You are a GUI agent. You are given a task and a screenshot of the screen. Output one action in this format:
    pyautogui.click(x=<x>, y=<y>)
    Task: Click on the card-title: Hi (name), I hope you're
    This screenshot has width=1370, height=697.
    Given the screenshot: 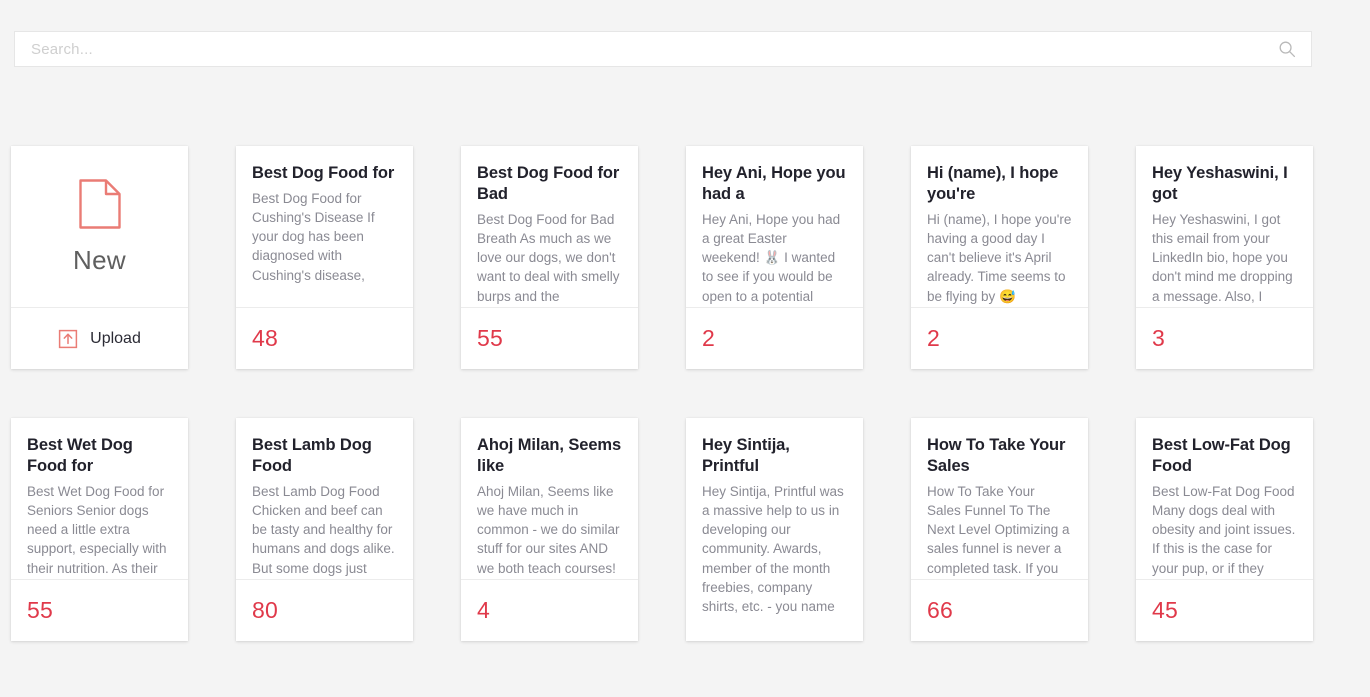 What is the action you would take?
    pyautogui.click(x=993, y=183)
    